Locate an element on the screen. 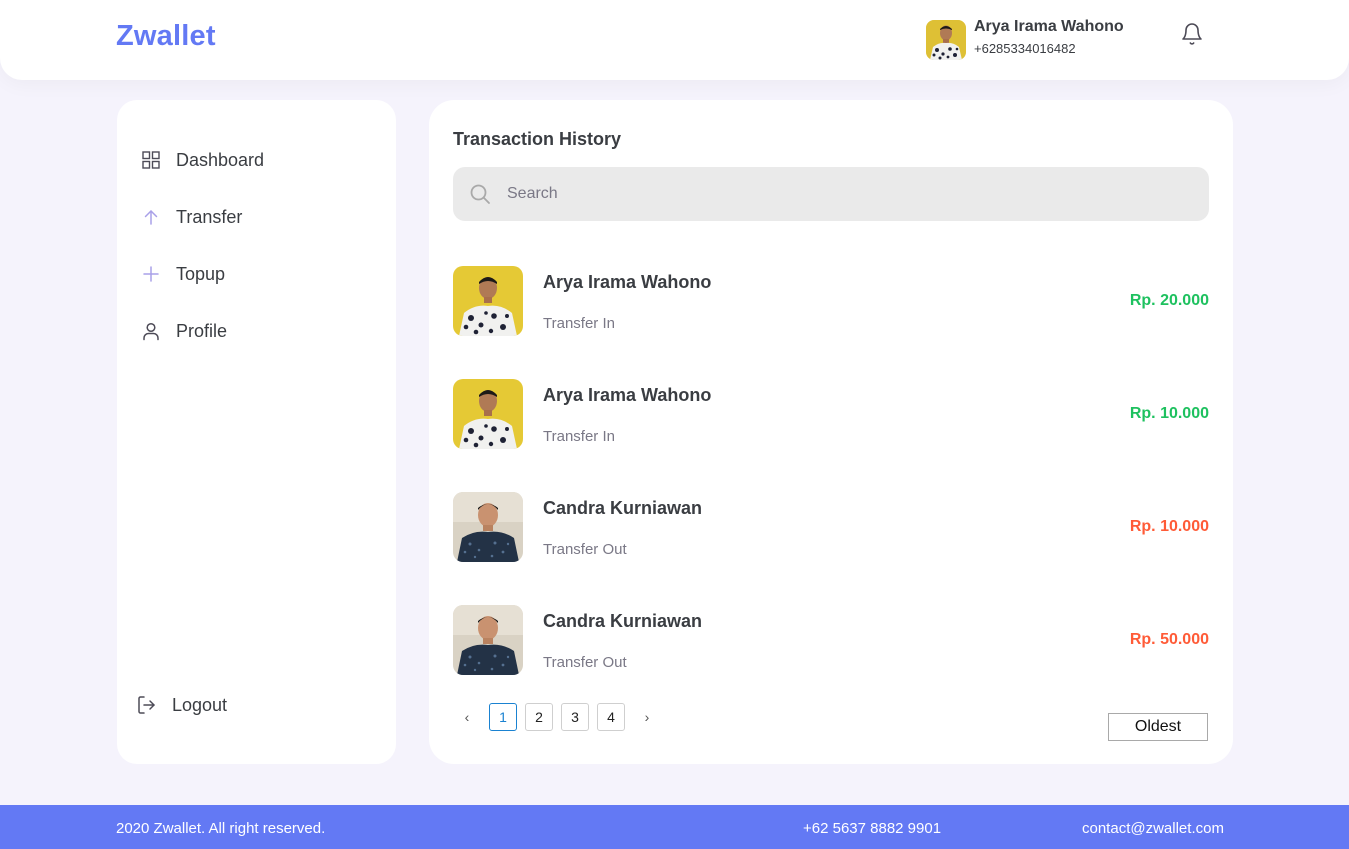  sidebar-item-dashboard: Dashboard is located at coordinates (202, 160).